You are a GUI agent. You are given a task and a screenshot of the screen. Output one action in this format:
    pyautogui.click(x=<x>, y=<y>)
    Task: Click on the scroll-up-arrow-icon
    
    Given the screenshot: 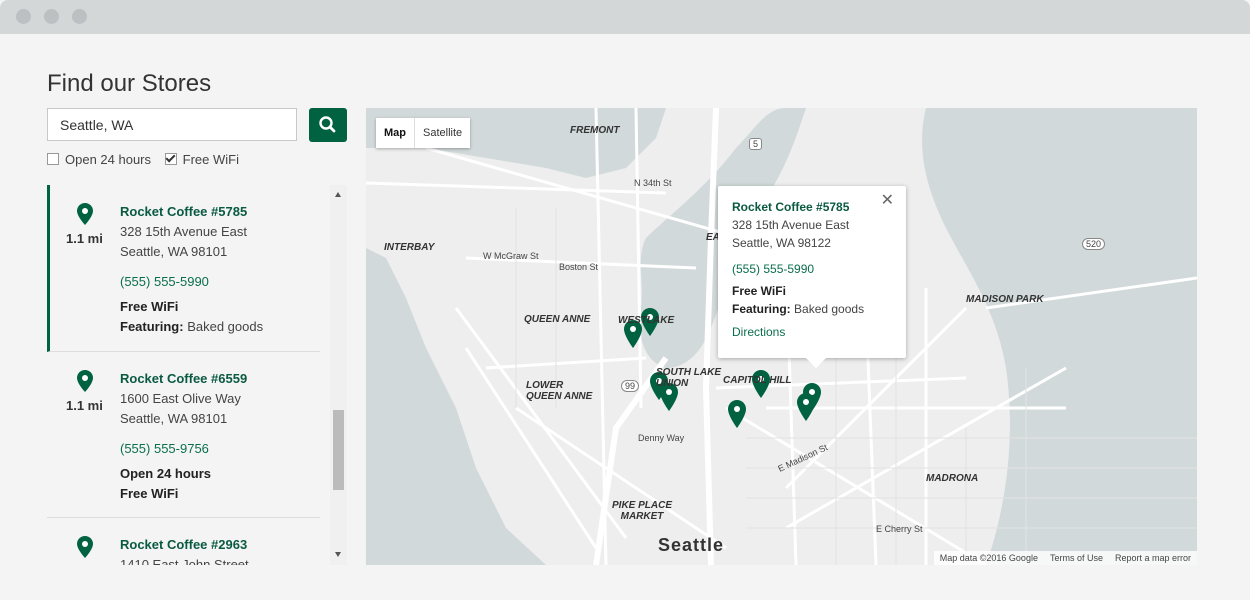 What is the action you would take?
    pyautogui.click(x=338, y=194)
    